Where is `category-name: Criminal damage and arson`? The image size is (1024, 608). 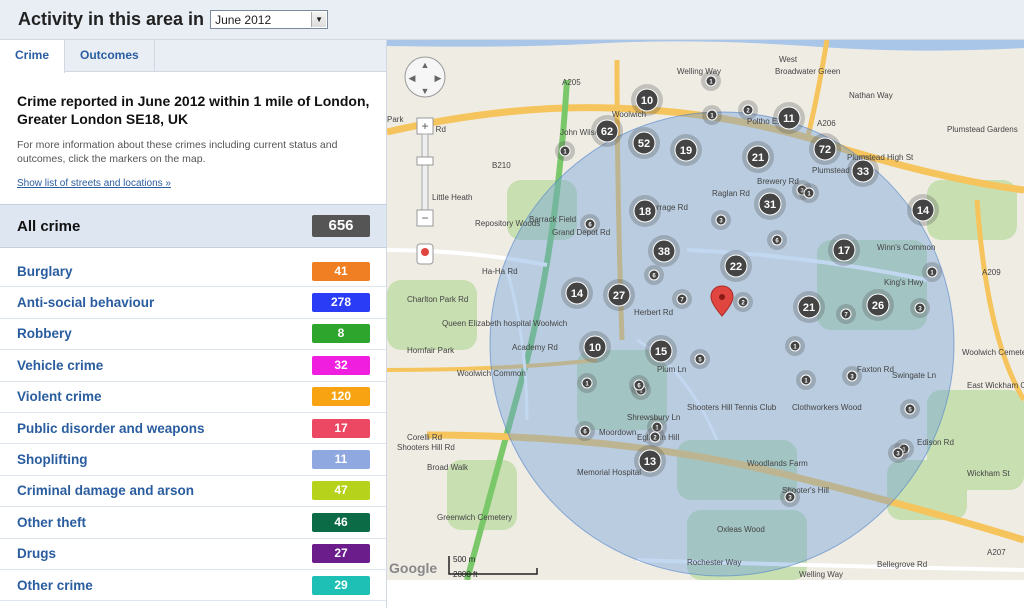
category-name: Criminal damage and arson is located at coordinates (106, 491).